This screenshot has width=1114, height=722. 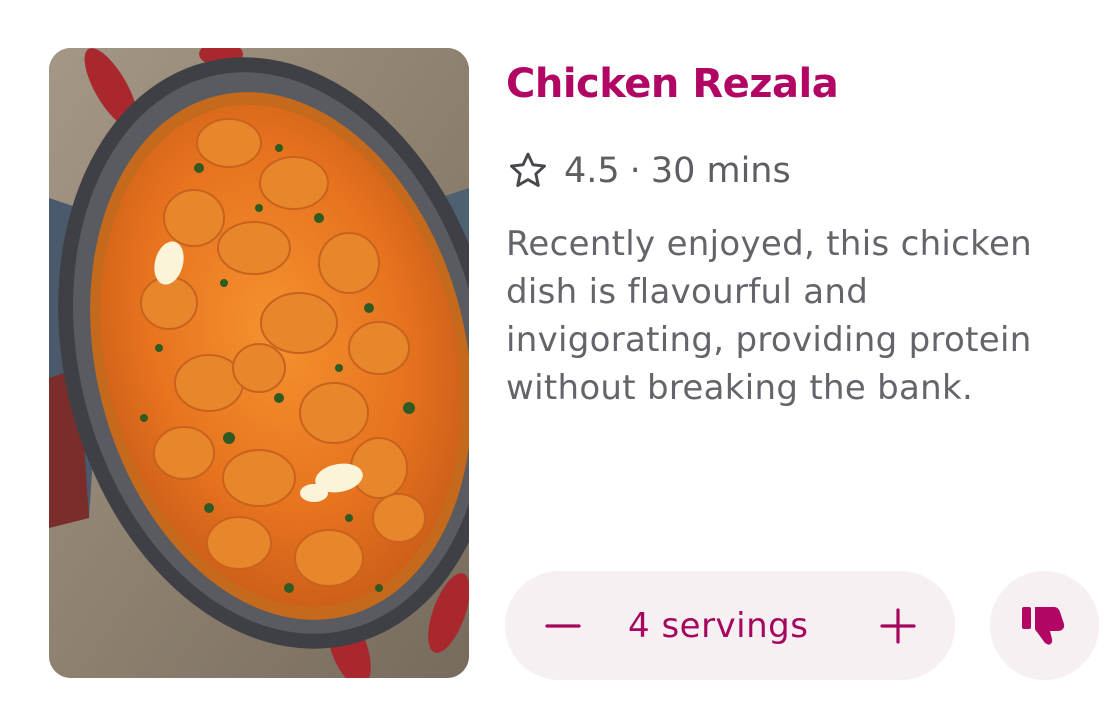 I want to click on decrease-servings-button, so click(x=563, y=626).